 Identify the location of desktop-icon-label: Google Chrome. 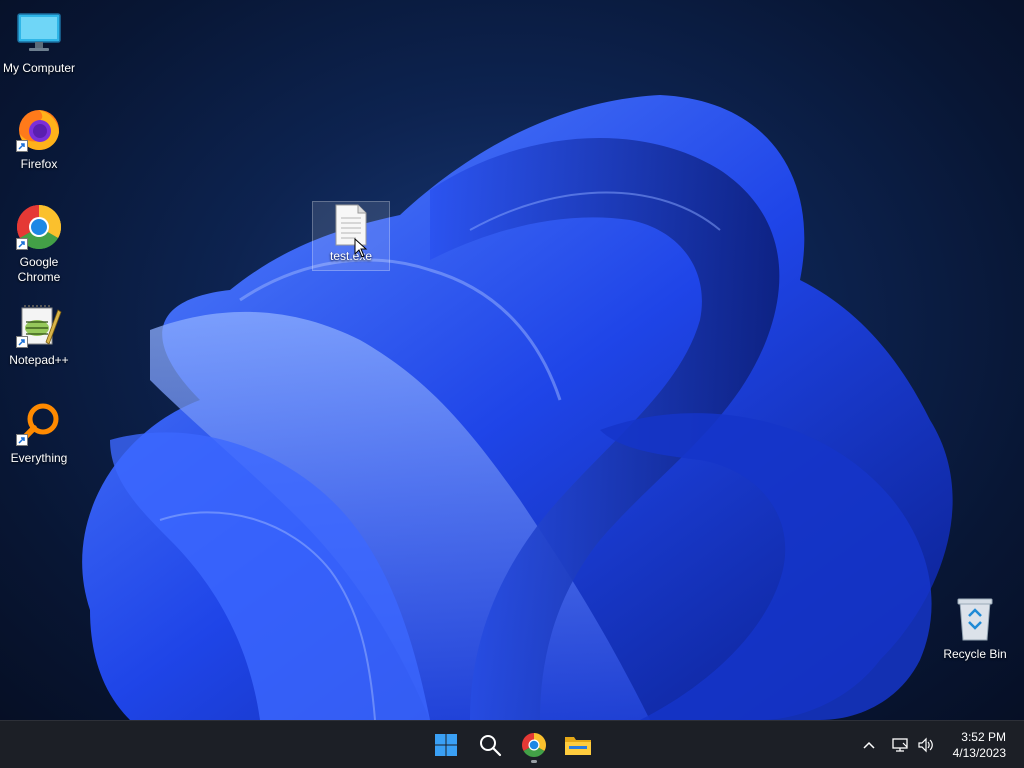
(39, 269).